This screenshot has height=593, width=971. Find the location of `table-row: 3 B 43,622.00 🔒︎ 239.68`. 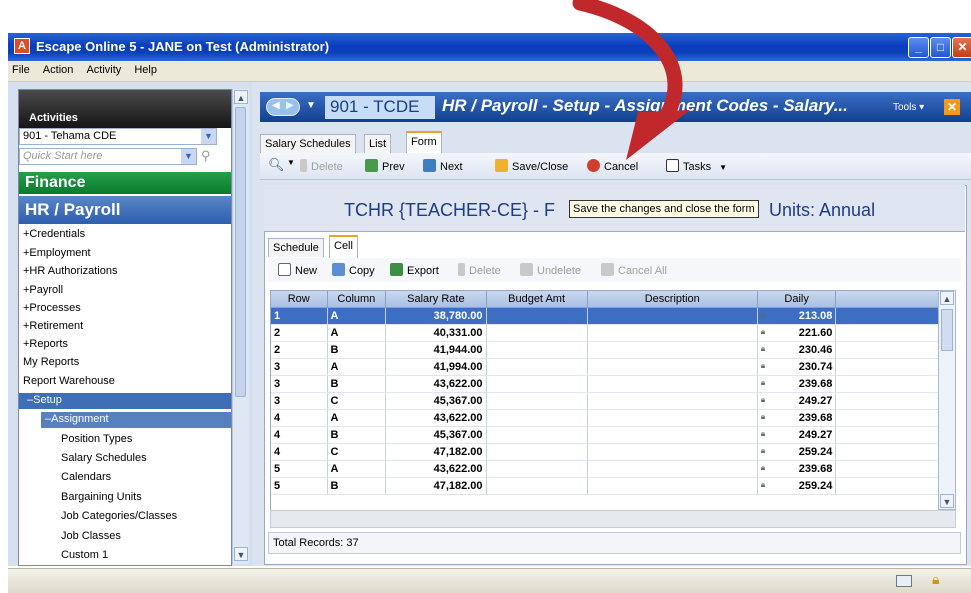

table-row: 3 B 43,622.00 🔒︎ 239.68 is located at coordinates (605, 384).